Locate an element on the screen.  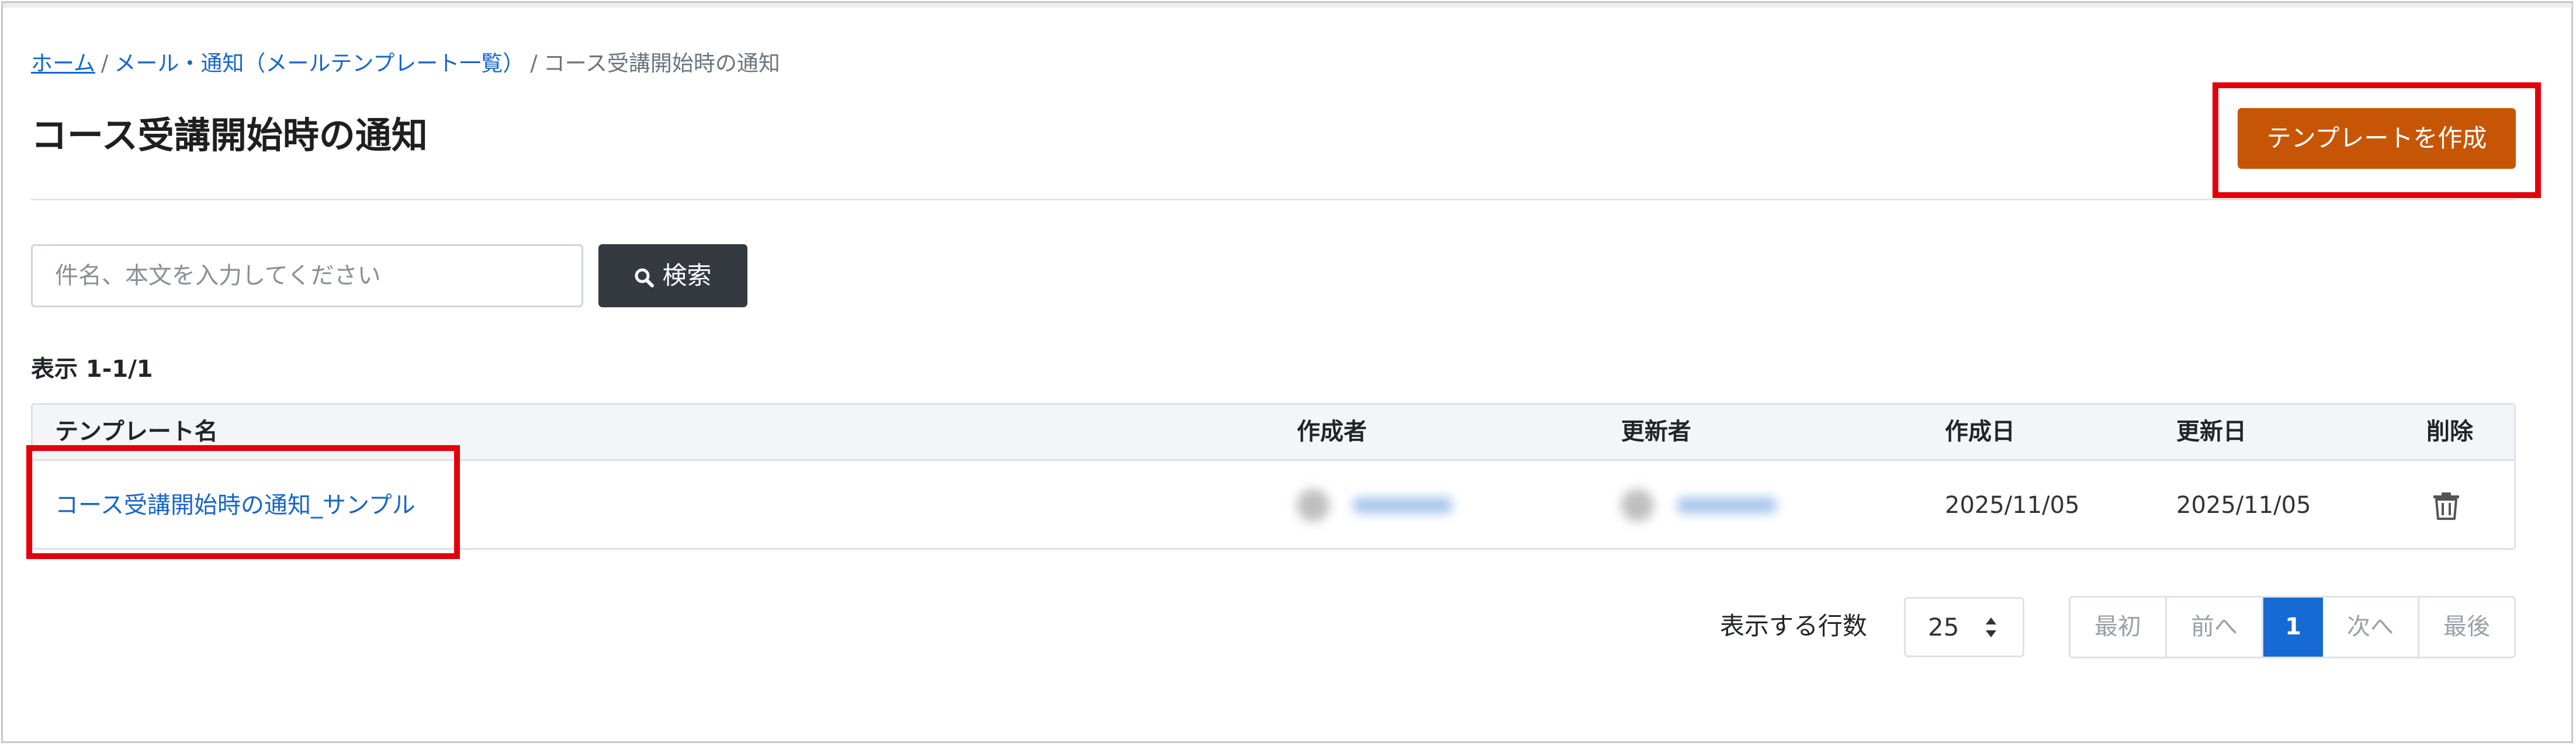
search-icon is located at coordinates (645, 277).